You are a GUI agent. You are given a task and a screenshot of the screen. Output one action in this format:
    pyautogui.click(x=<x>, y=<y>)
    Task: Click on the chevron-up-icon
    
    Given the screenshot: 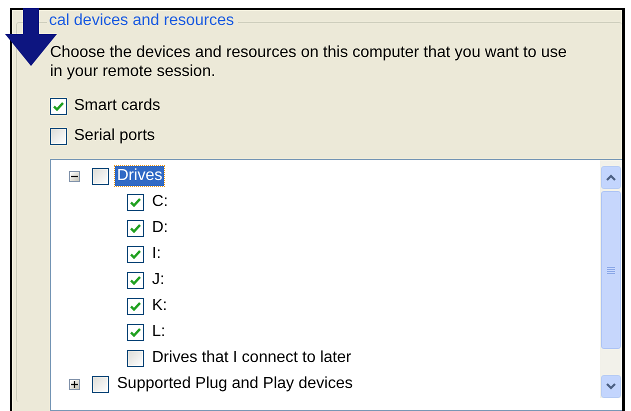 What is the action you would take?
    pyautogui.click(x=611, y=177)
    